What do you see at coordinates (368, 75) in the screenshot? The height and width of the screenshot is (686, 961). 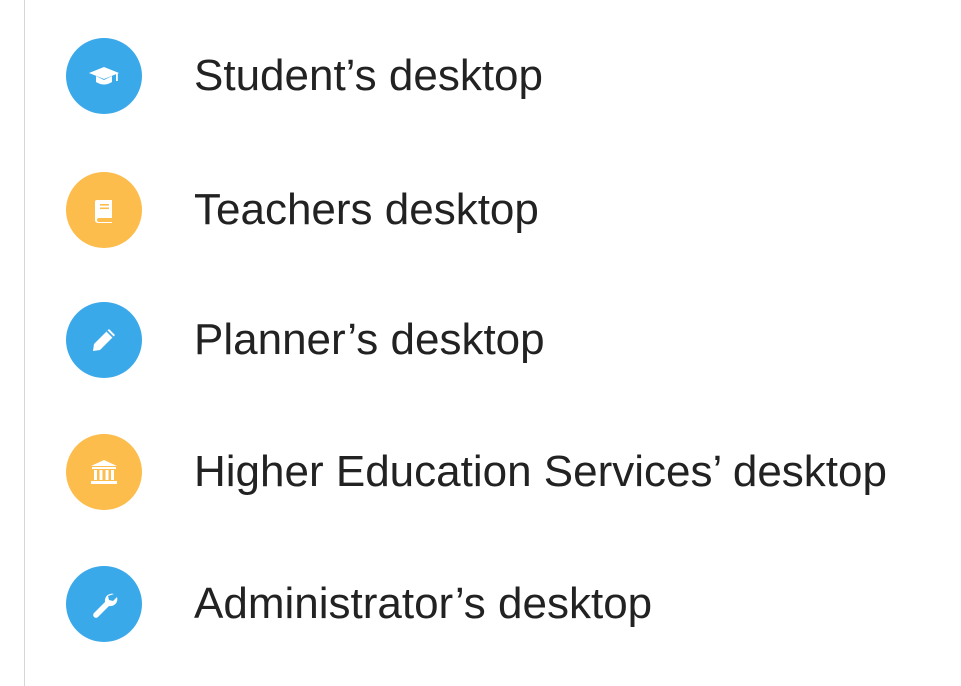 I see `menu-item-label: Student’s desktop` at bounding box center [368, 75].